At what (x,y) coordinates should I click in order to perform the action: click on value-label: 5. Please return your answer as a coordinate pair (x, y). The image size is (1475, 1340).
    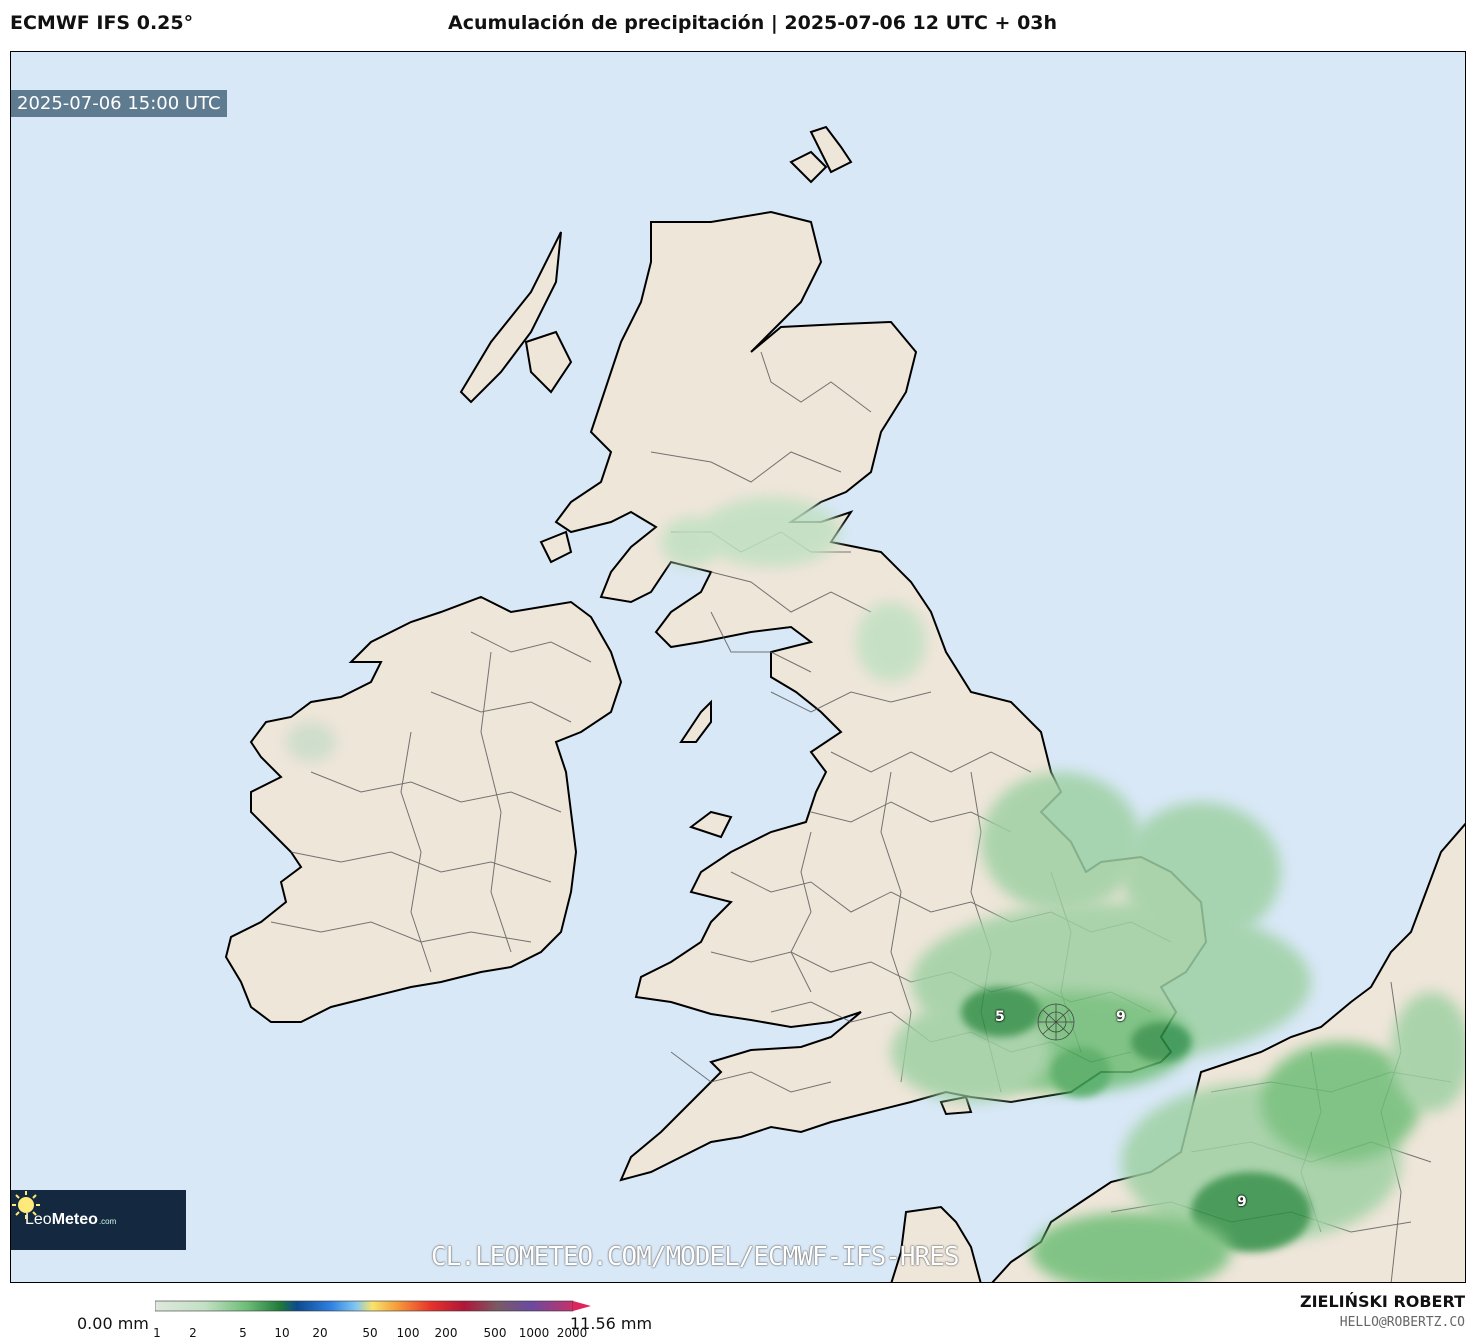
    Looking at the image, I should click on (1000, 1017).